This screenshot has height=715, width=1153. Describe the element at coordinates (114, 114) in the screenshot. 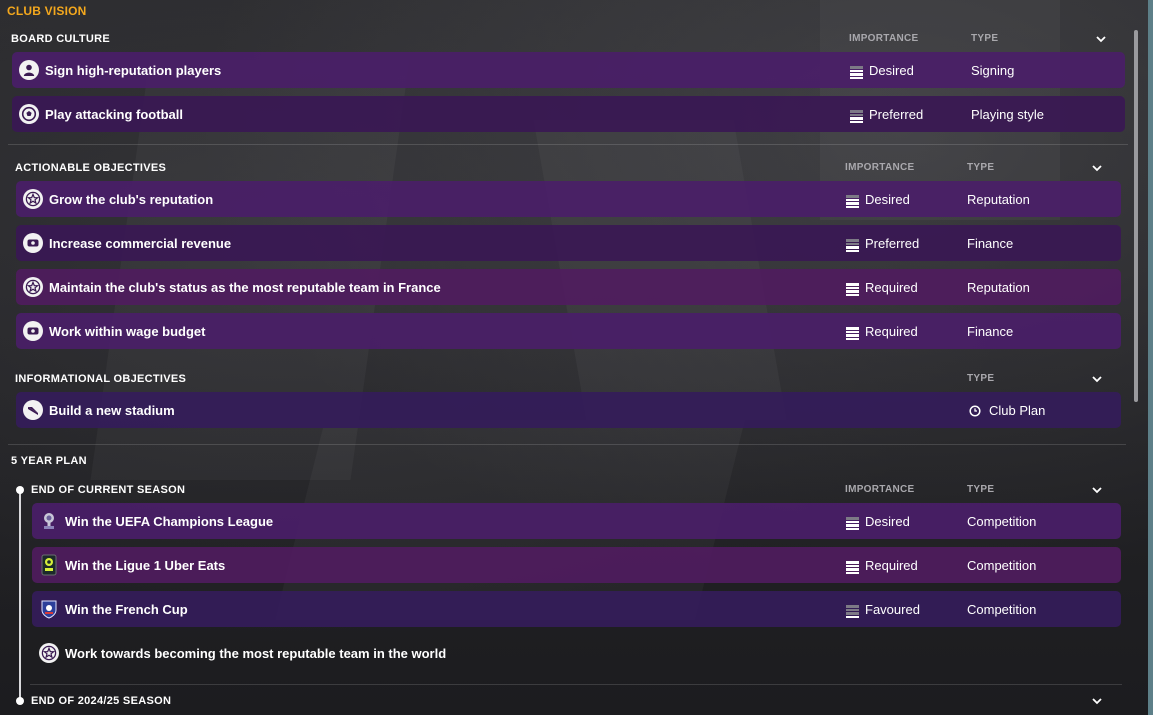

I see `objective-label: Play attacking football` at that location.